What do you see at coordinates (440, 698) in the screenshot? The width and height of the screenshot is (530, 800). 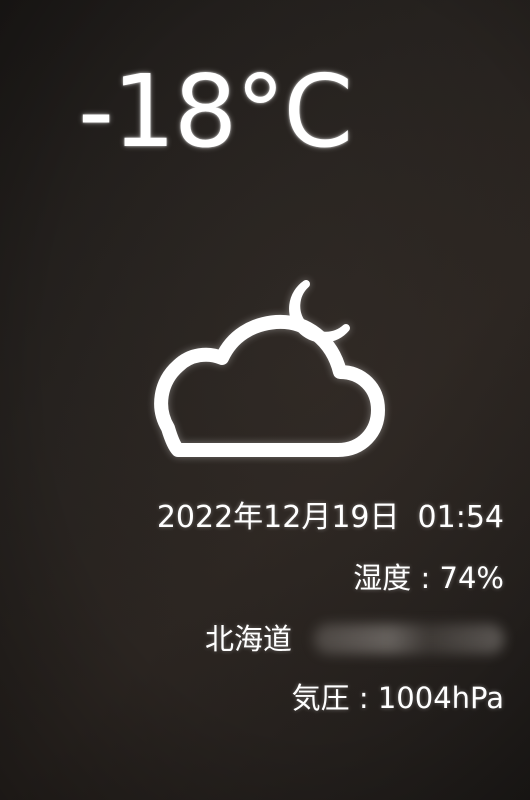 I see `pressure-value: 1004hPa` at bounding box center [440, 698].